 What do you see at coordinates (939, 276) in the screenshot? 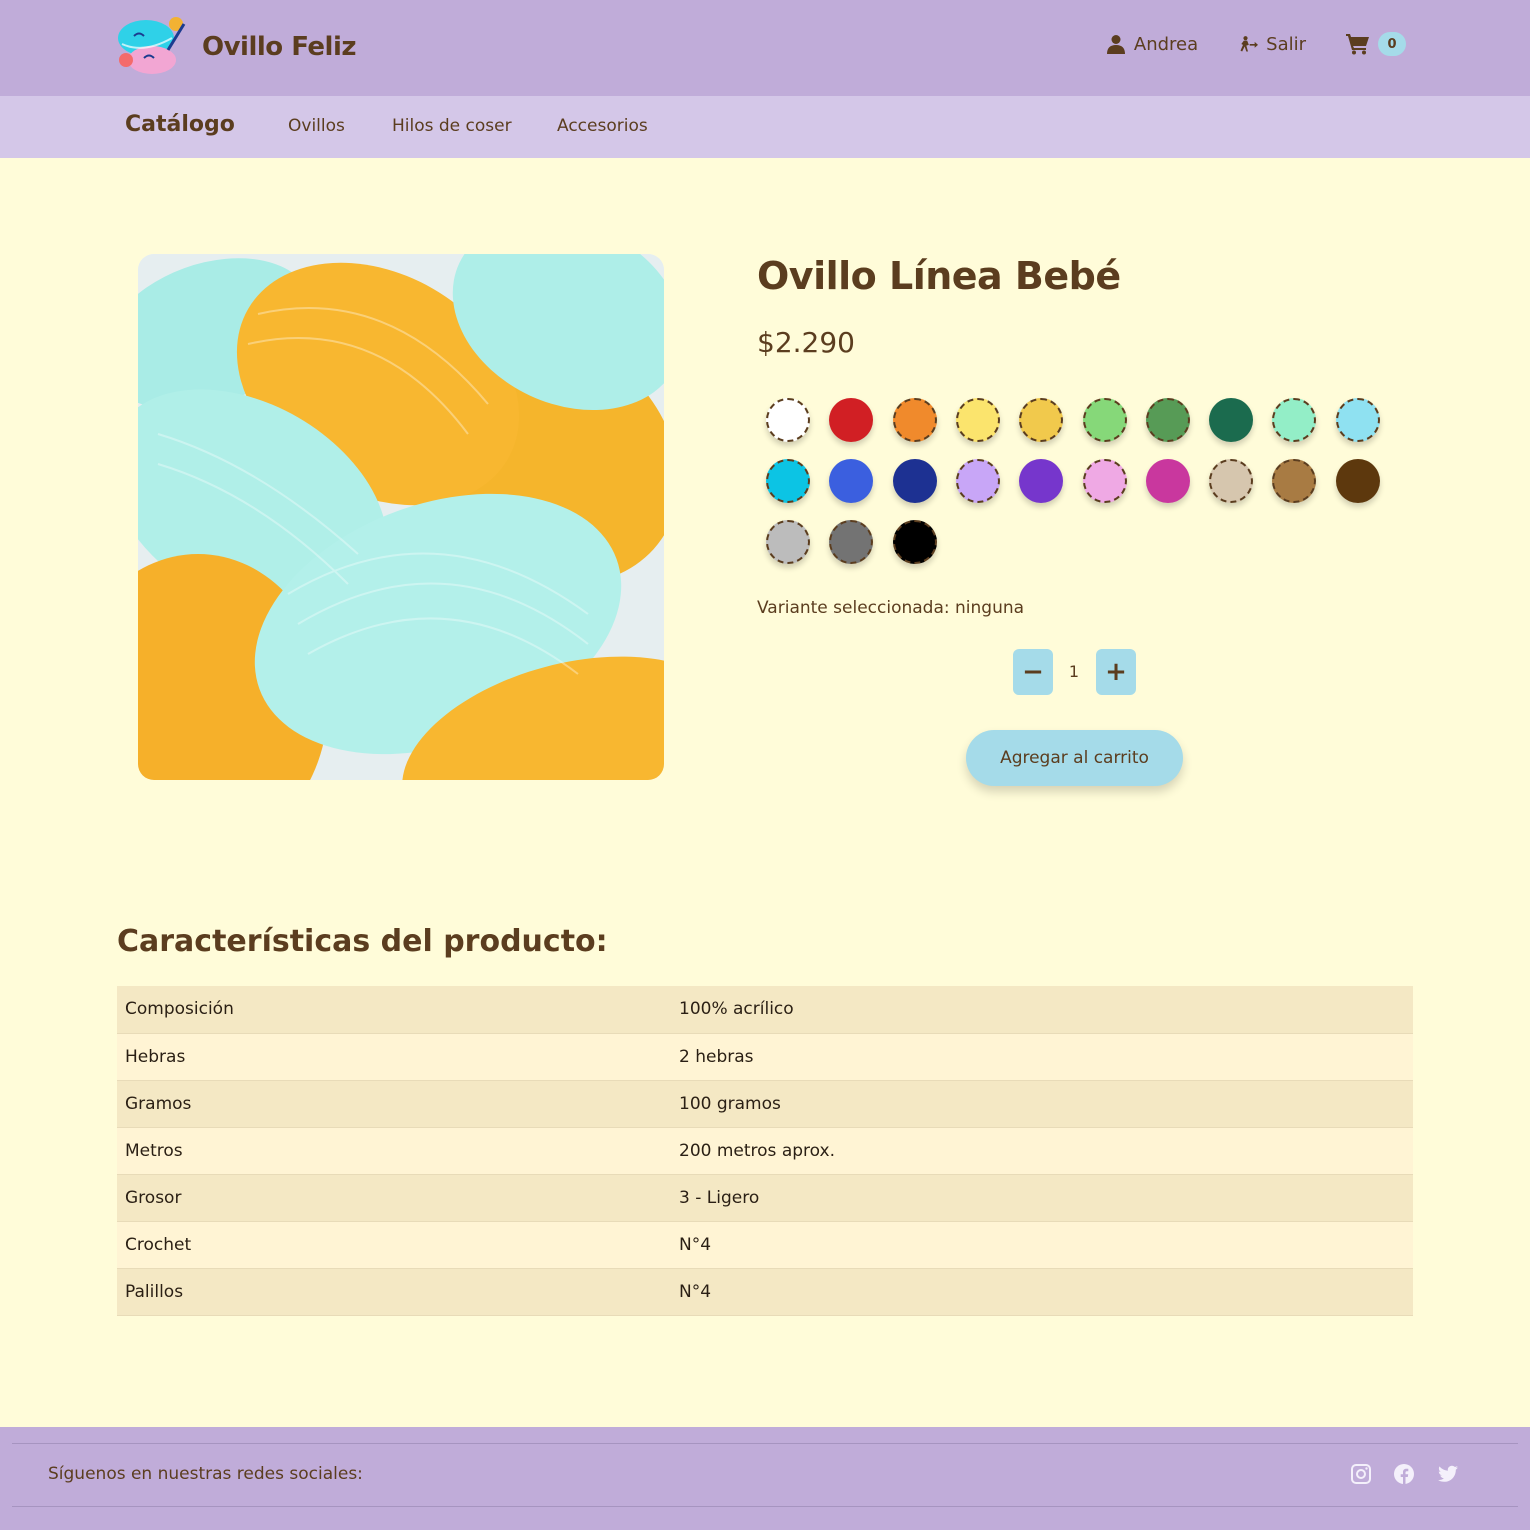
I see `product-title: Ovillo Línea Bebé` at bounding box center [939, 276].